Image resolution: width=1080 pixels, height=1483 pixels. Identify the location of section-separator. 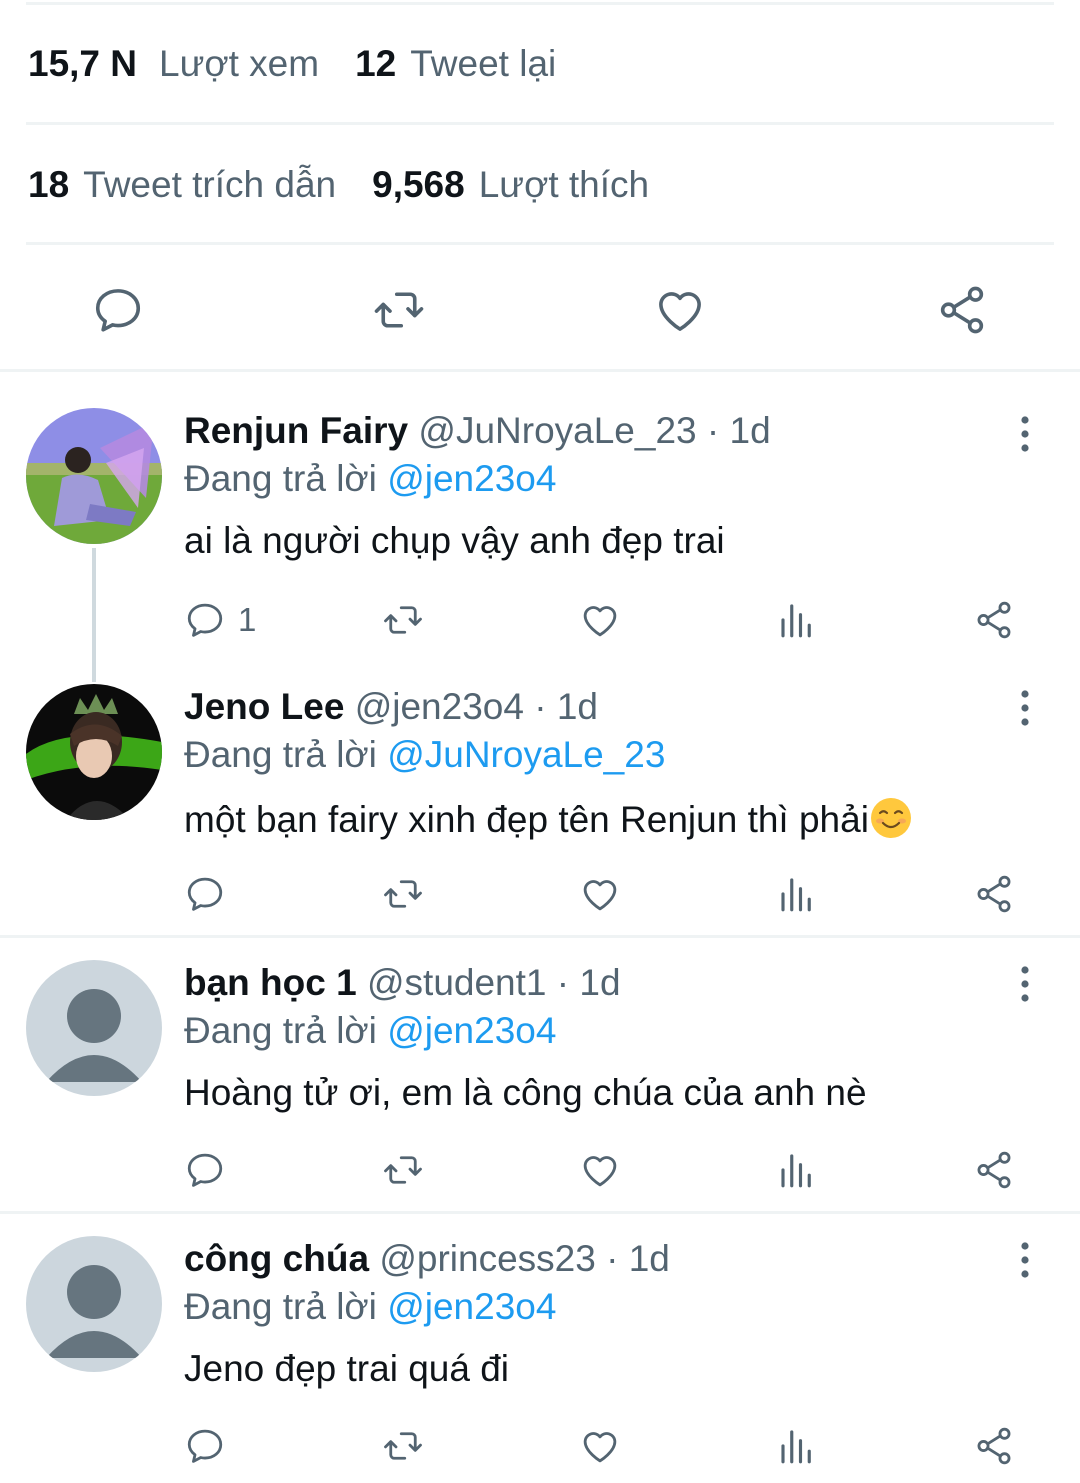
(540, 370).